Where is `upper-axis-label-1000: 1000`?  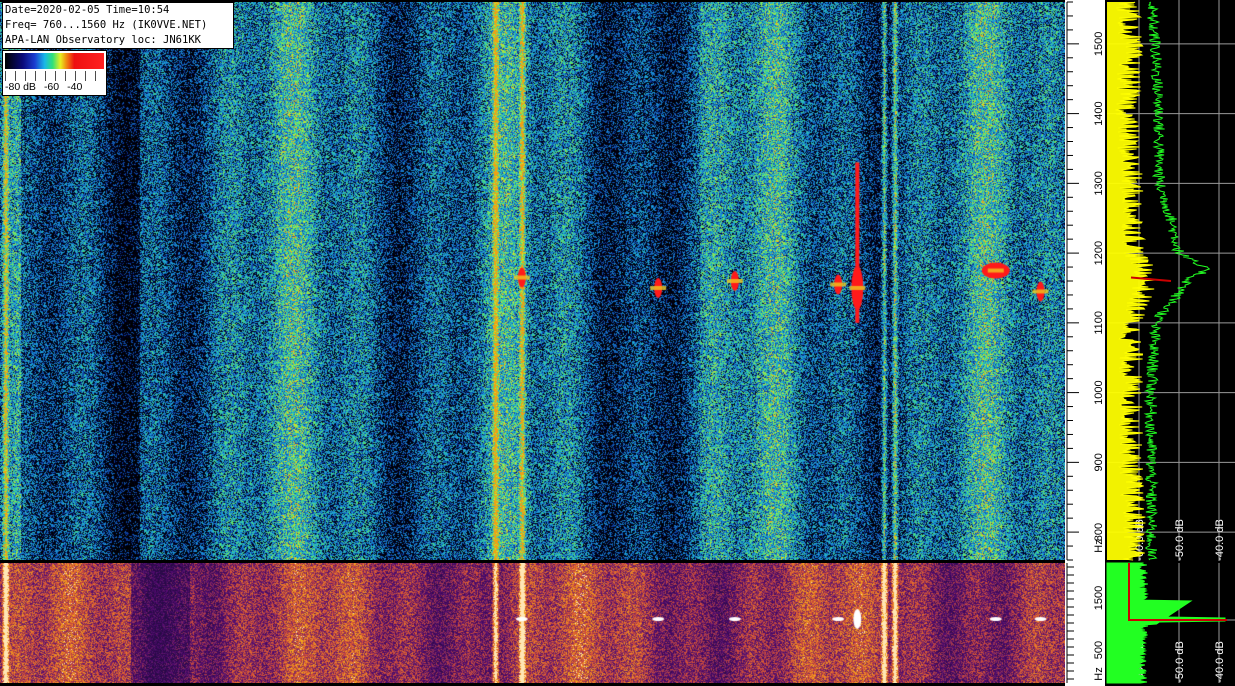 upper-axis-label-1000: 1000 is located at coordinates (1099, 392).